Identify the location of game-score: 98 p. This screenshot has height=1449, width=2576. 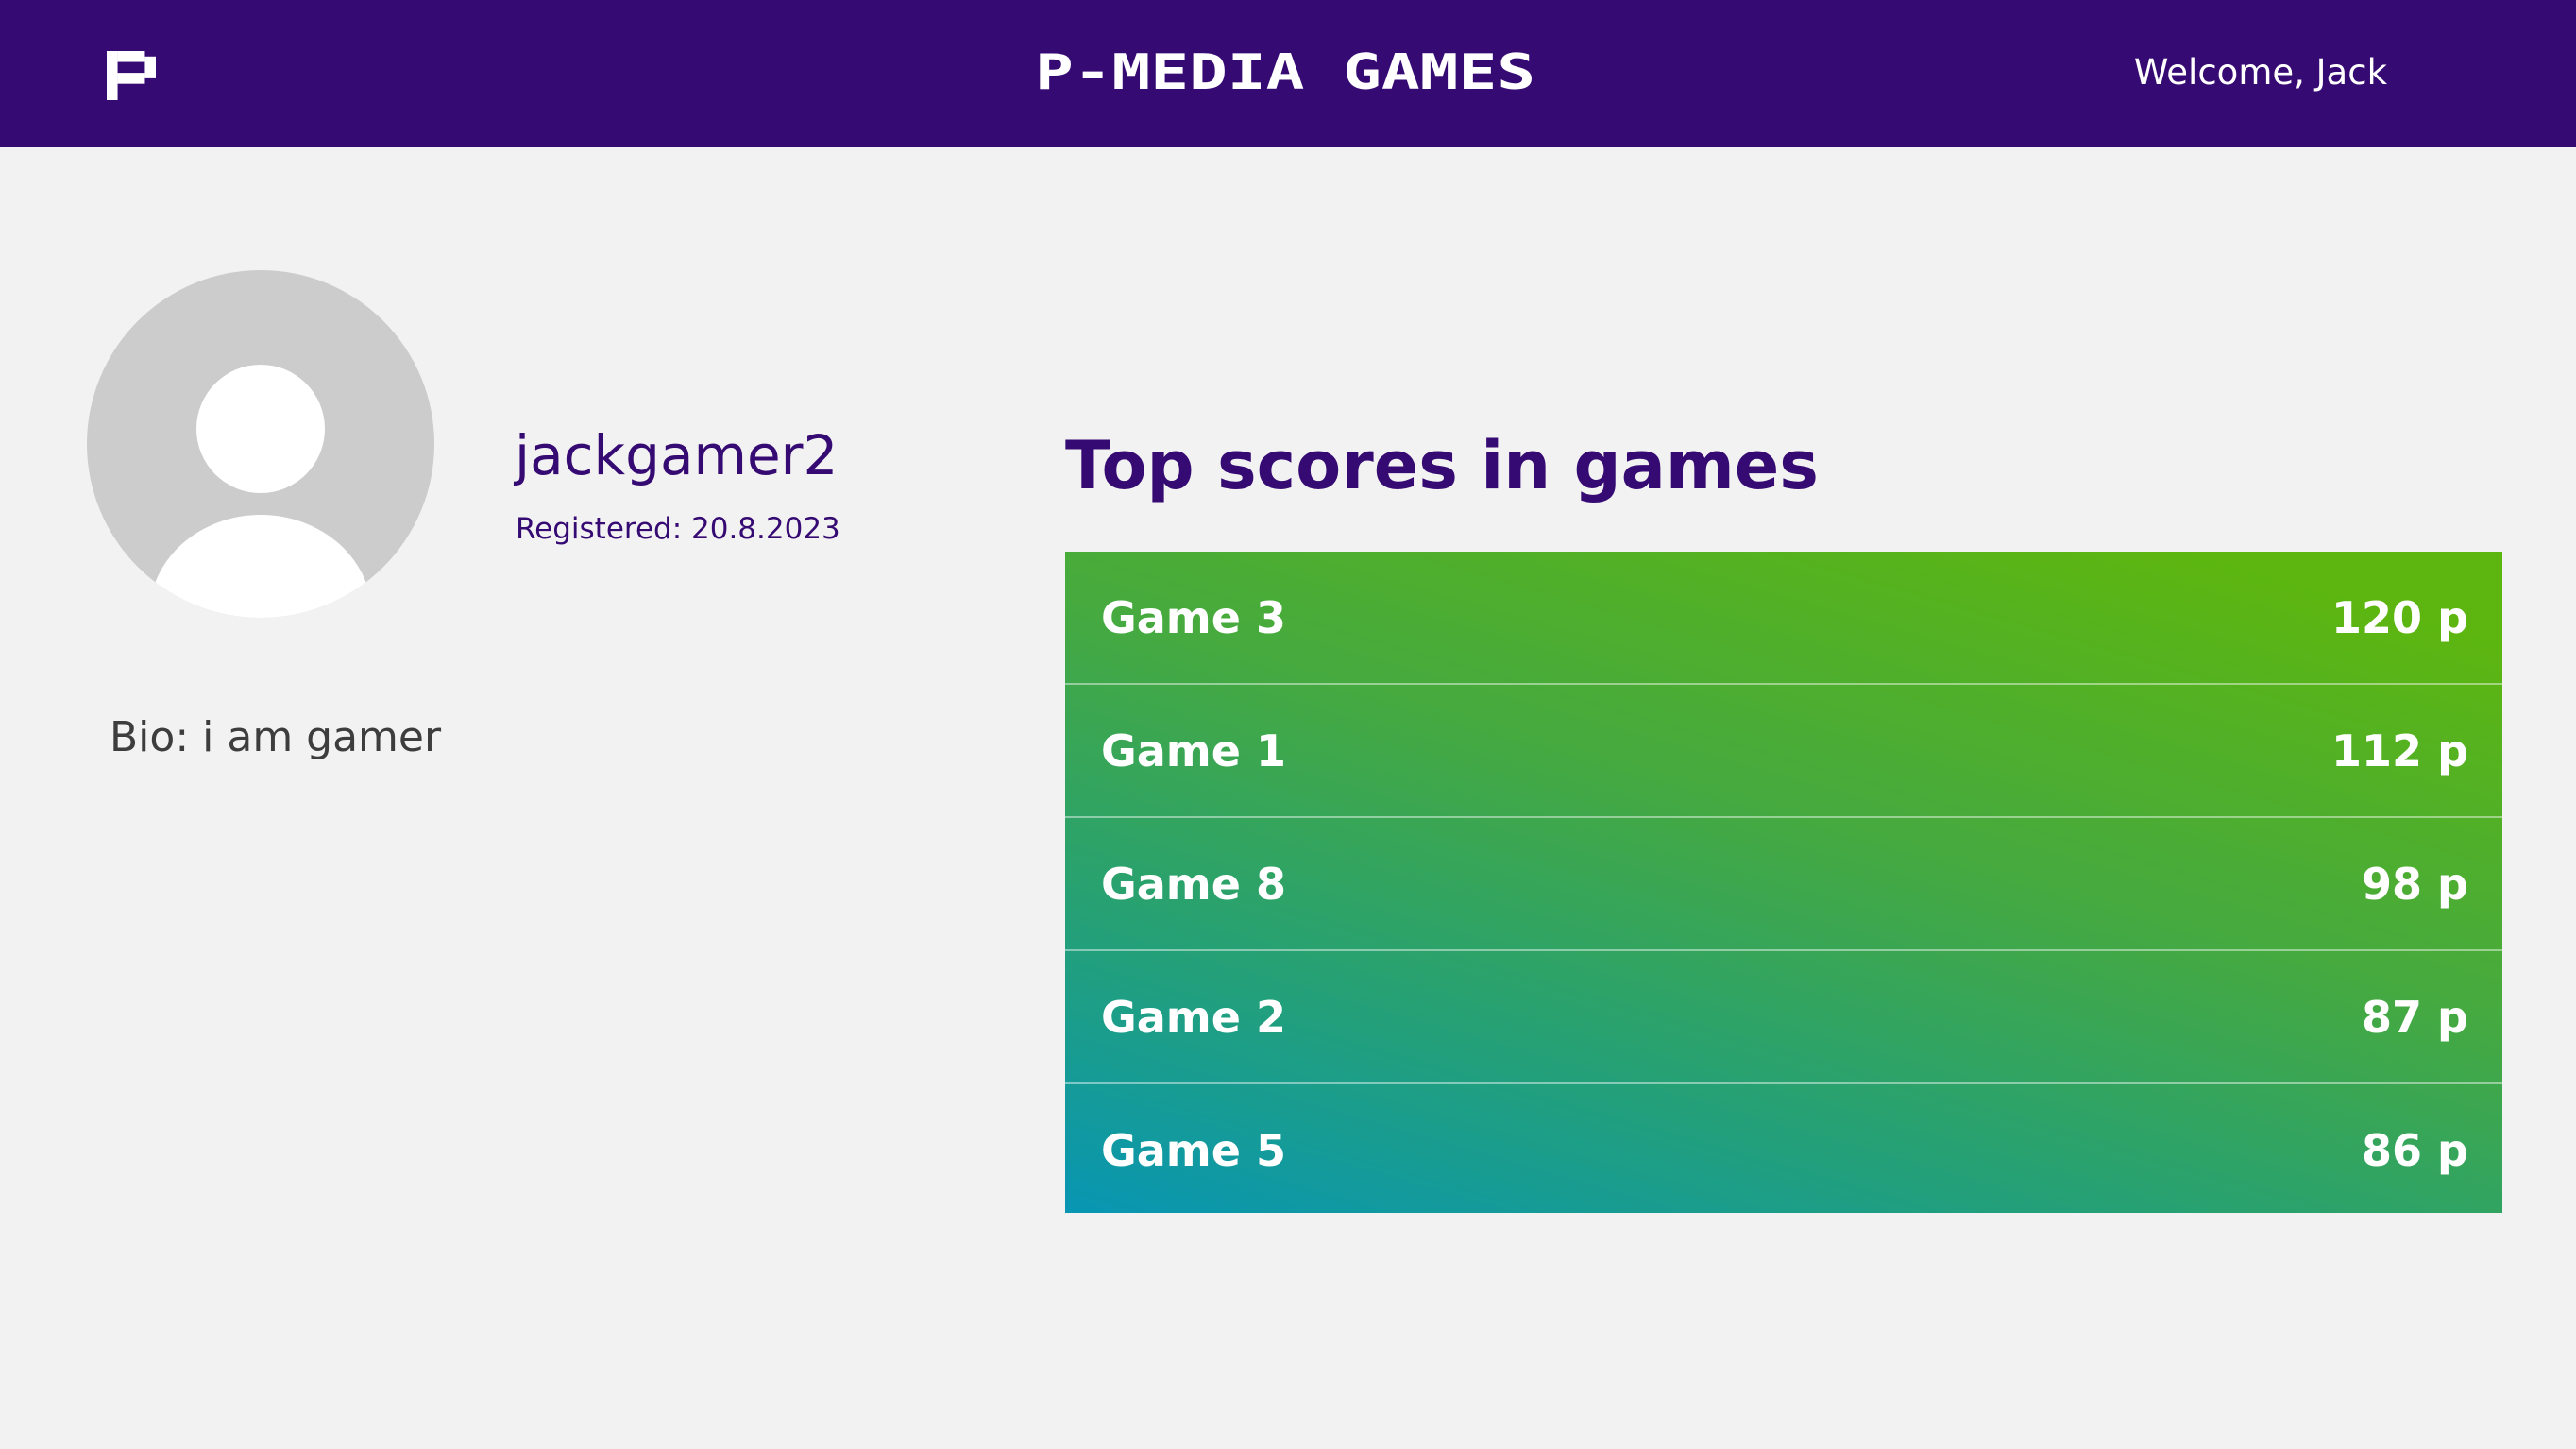
(2415, 884).